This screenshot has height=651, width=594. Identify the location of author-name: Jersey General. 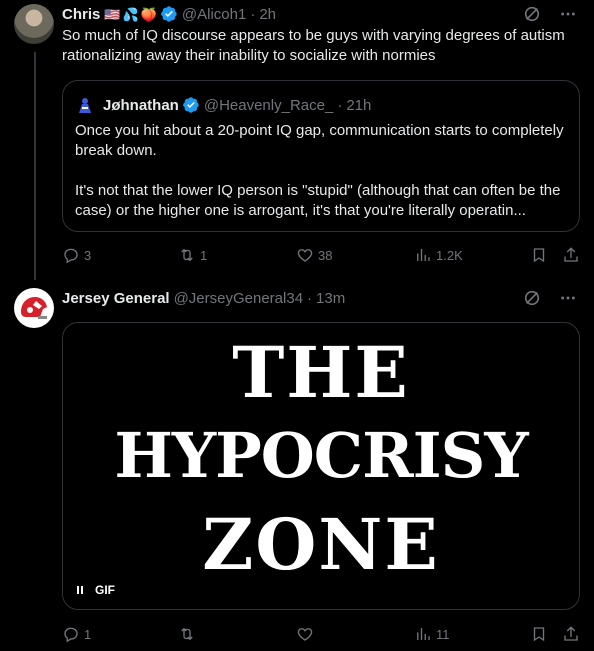
(116, 298).